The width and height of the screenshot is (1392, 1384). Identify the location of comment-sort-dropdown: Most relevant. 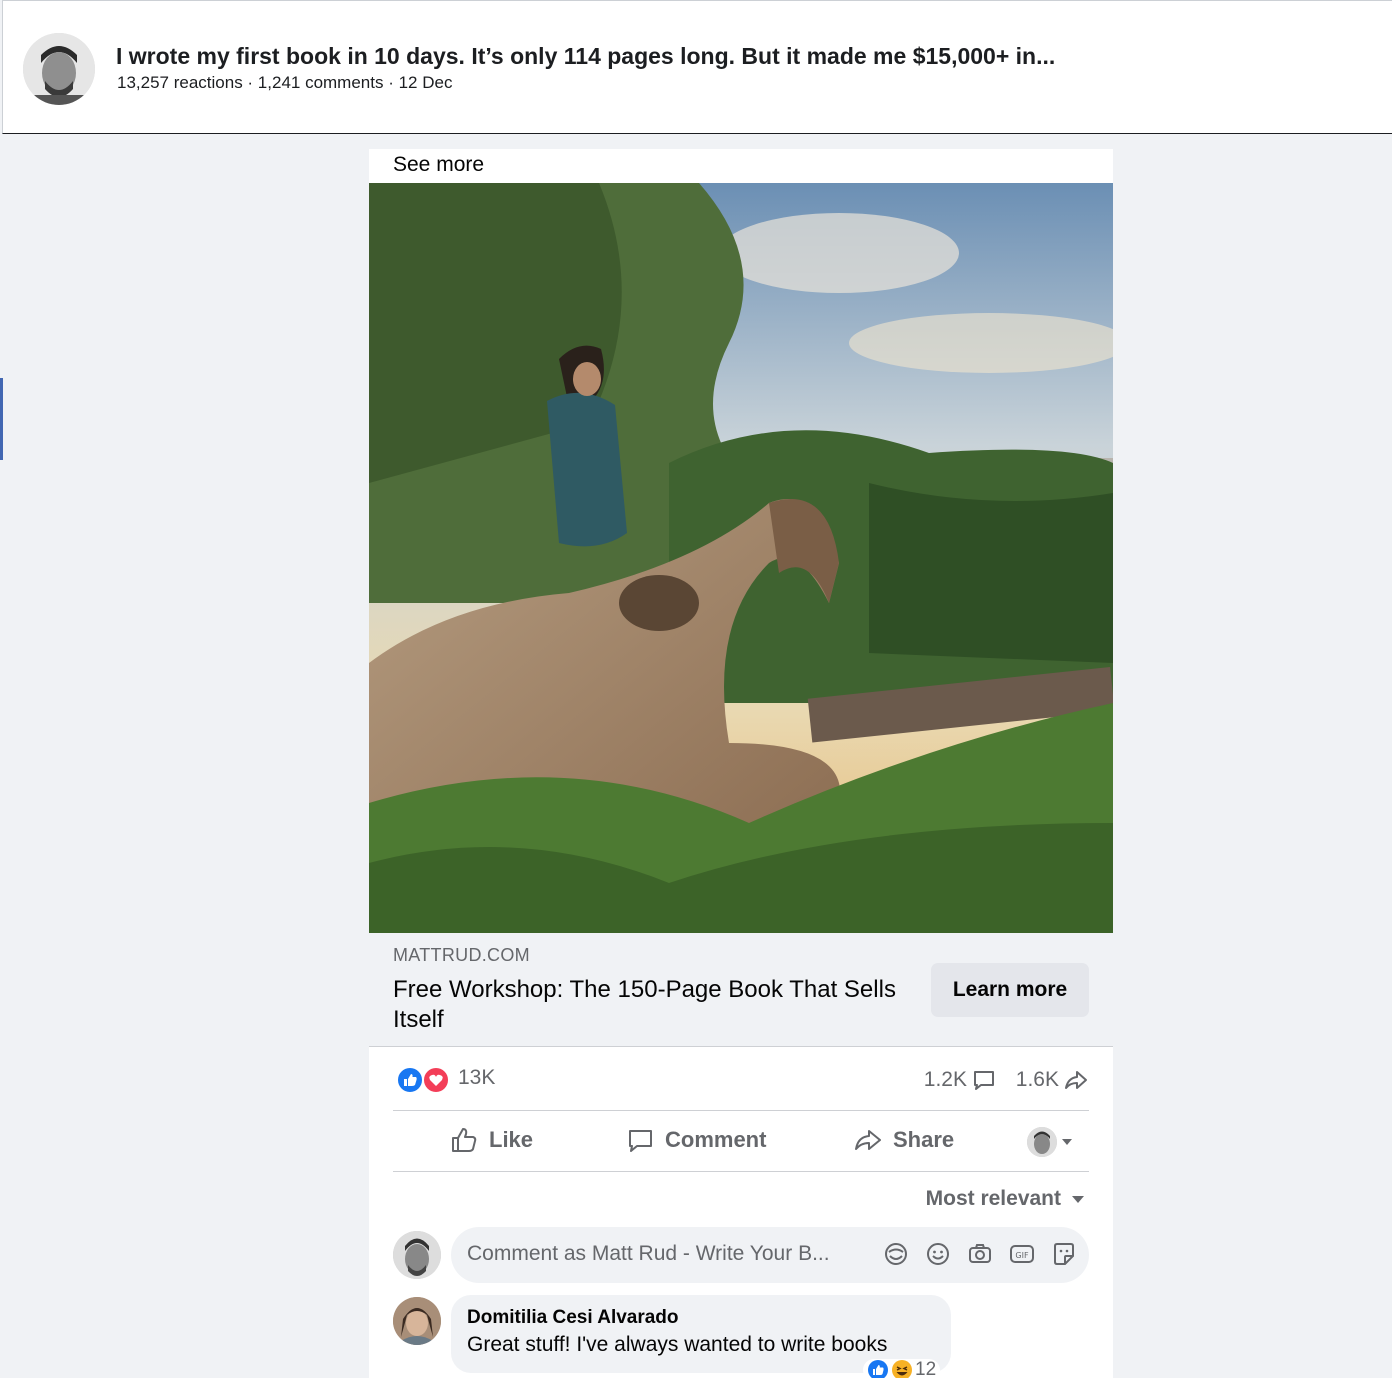
(1005, 1199).